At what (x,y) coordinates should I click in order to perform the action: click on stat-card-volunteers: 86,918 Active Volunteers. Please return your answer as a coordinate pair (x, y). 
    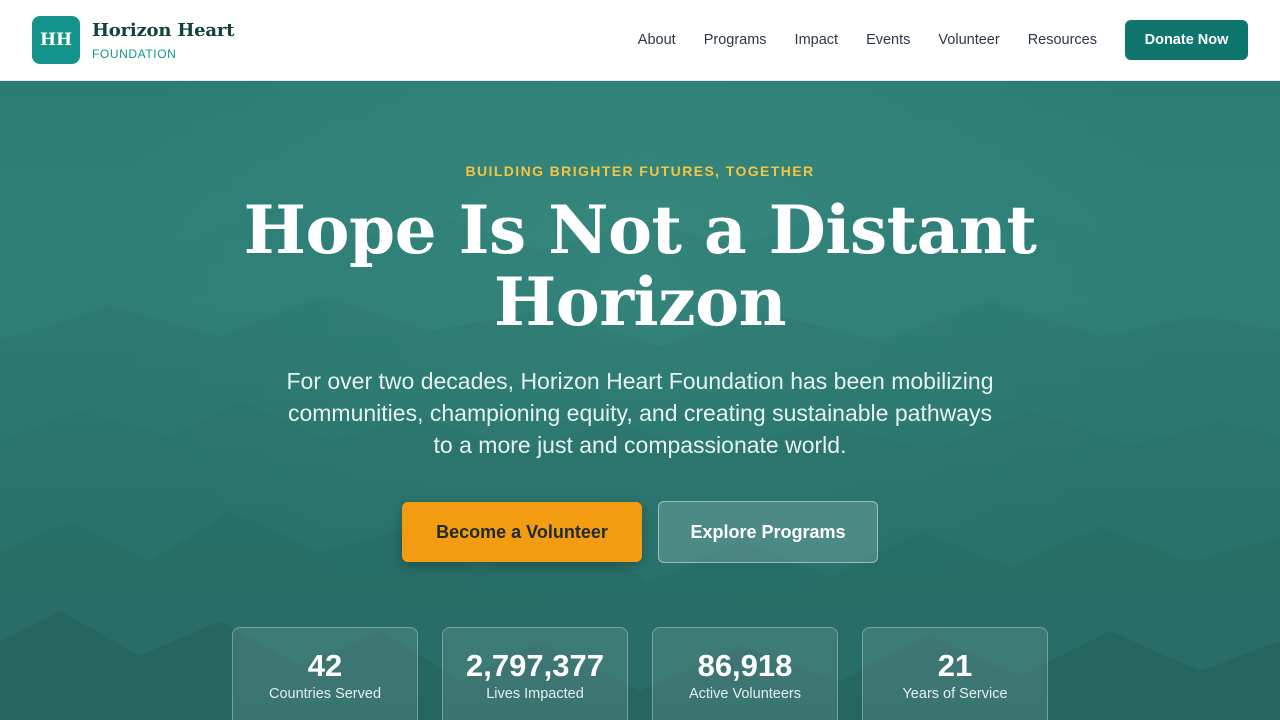
    Looking at the image, I should click on (745, 673).